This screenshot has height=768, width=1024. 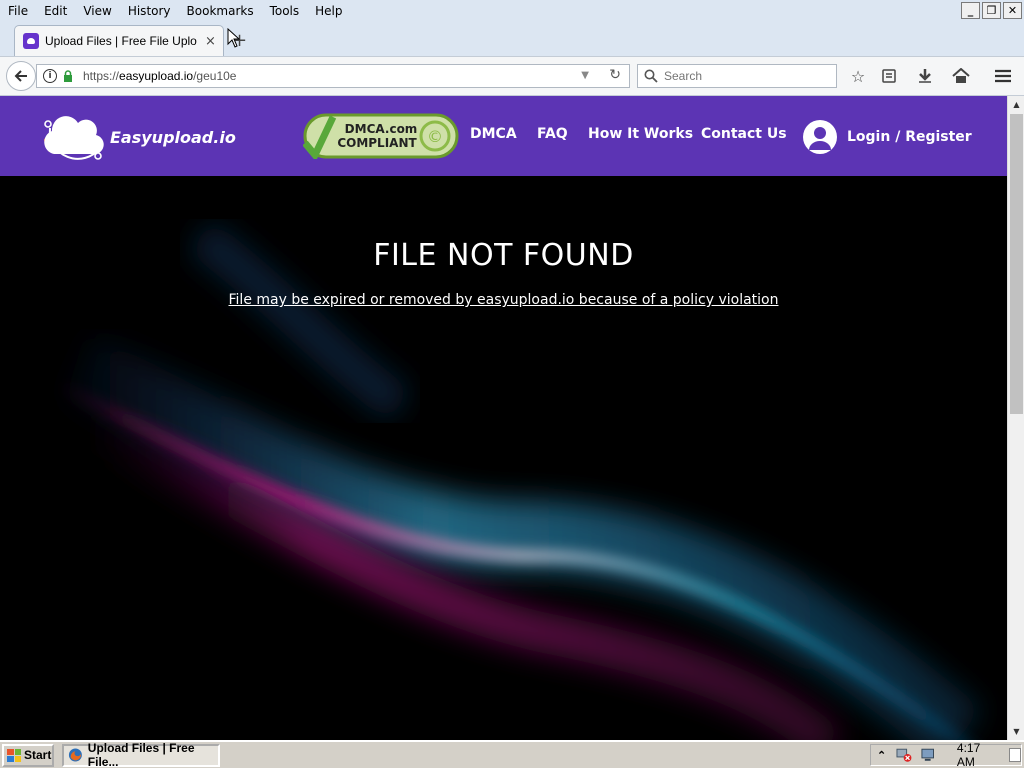 I want to click on tab-title: Upload Files | Free File Upload, so click(x=121, y=41).